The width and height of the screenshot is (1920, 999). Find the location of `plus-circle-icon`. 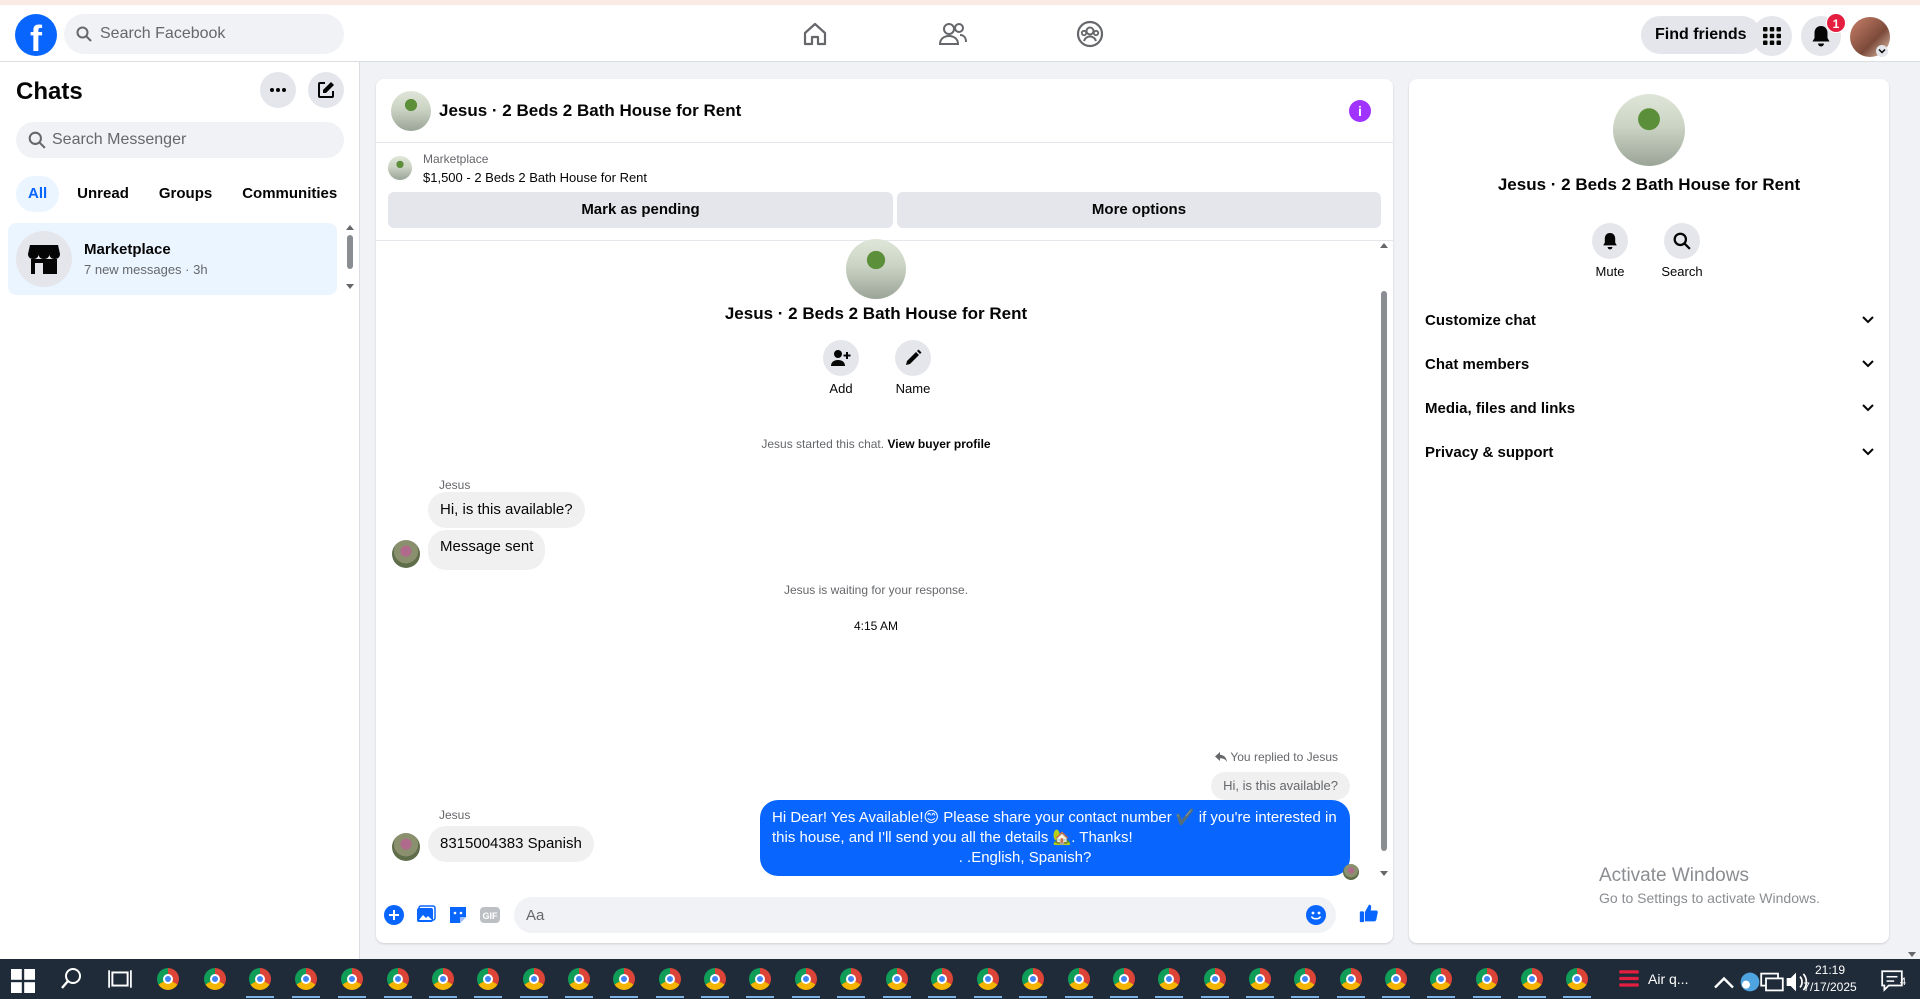

plus-circle-icon is located at coordinates (394, 915).